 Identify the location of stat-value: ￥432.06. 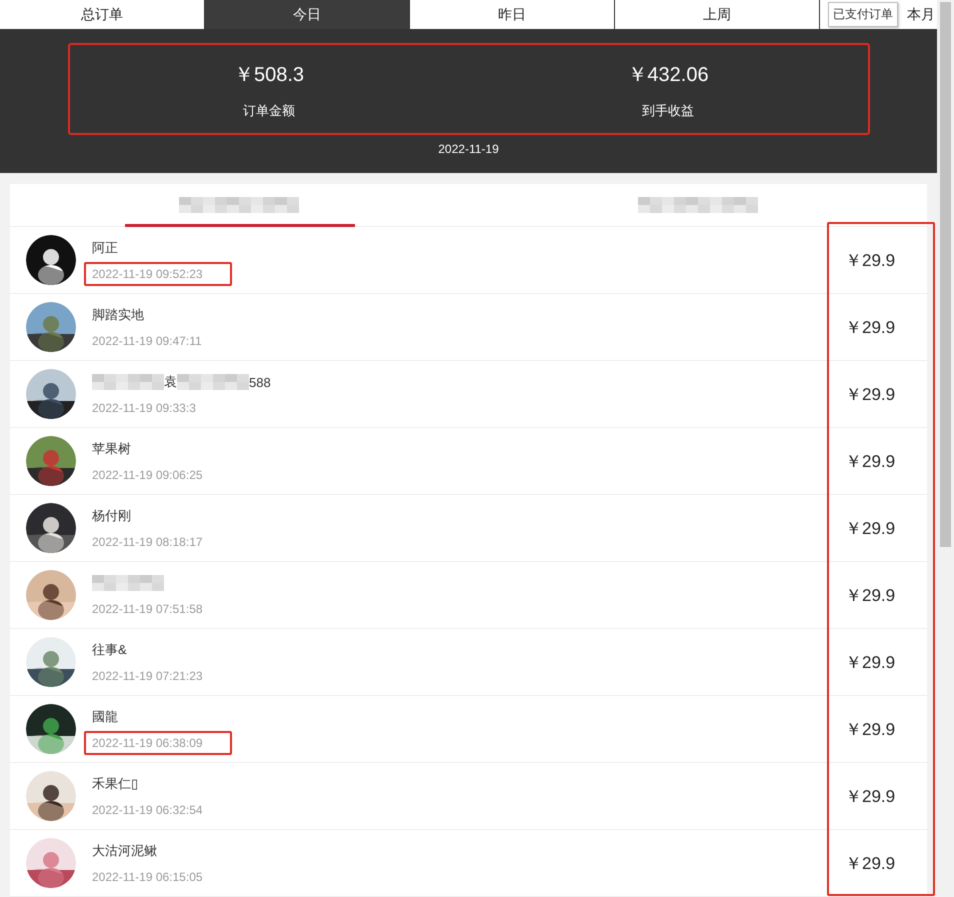
(668, 75).